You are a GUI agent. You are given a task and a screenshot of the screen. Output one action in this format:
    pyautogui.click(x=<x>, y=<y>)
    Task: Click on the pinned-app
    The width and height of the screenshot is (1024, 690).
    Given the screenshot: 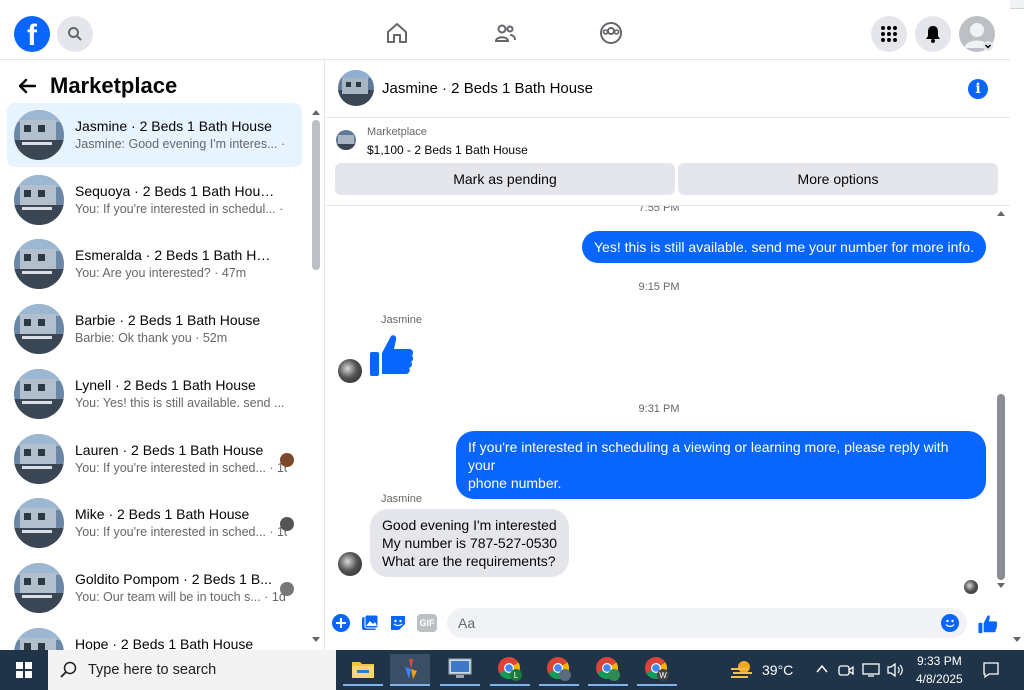 What is the action you would take?
    pyautogui.click(x=410, y=670)
    